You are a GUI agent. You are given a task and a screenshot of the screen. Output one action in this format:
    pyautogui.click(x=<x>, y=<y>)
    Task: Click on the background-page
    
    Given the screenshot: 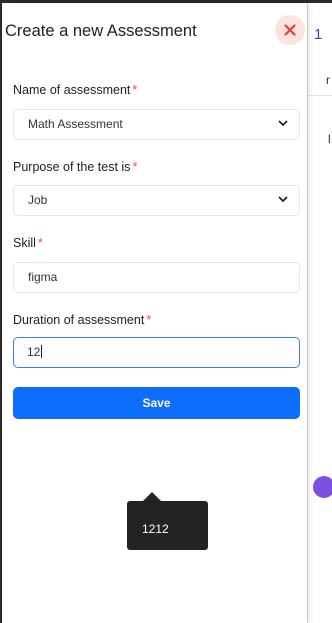 What is the action you would take?
    pyautogui.click(x=319, y=313)
    